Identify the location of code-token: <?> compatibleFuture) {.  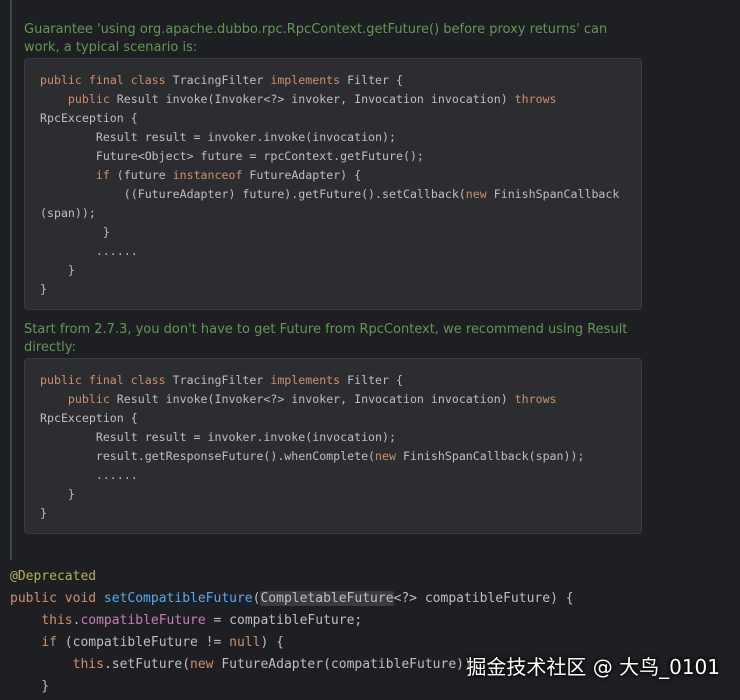
(484, 598).